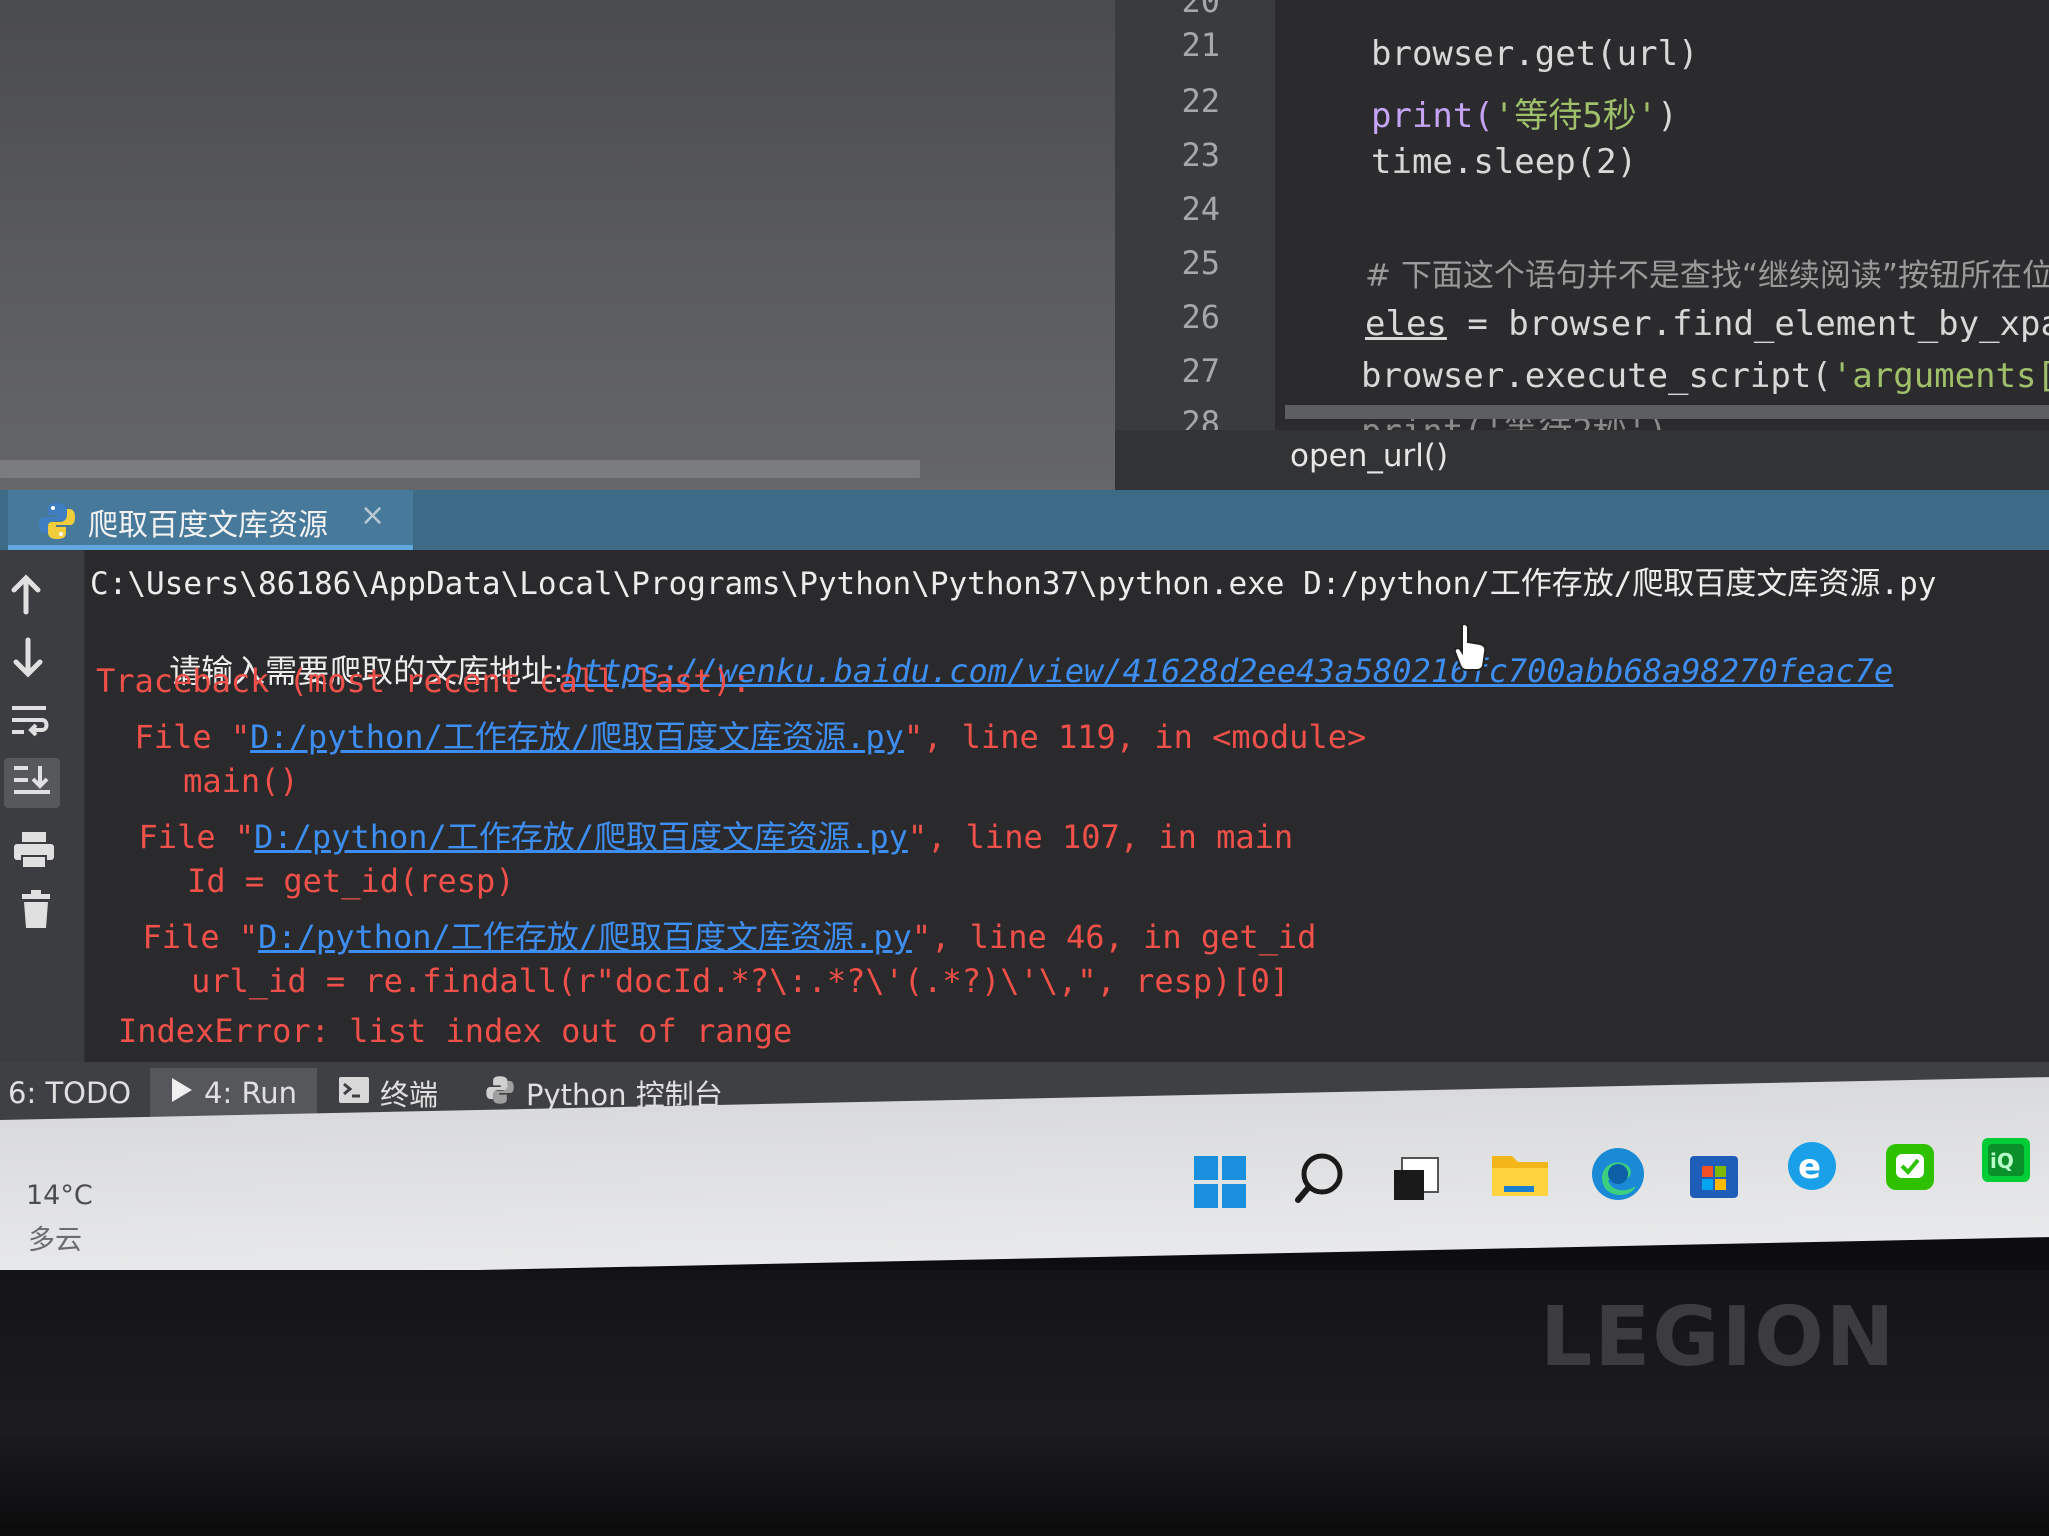  I want to click on down-arrow-icon, so click(34, 659).